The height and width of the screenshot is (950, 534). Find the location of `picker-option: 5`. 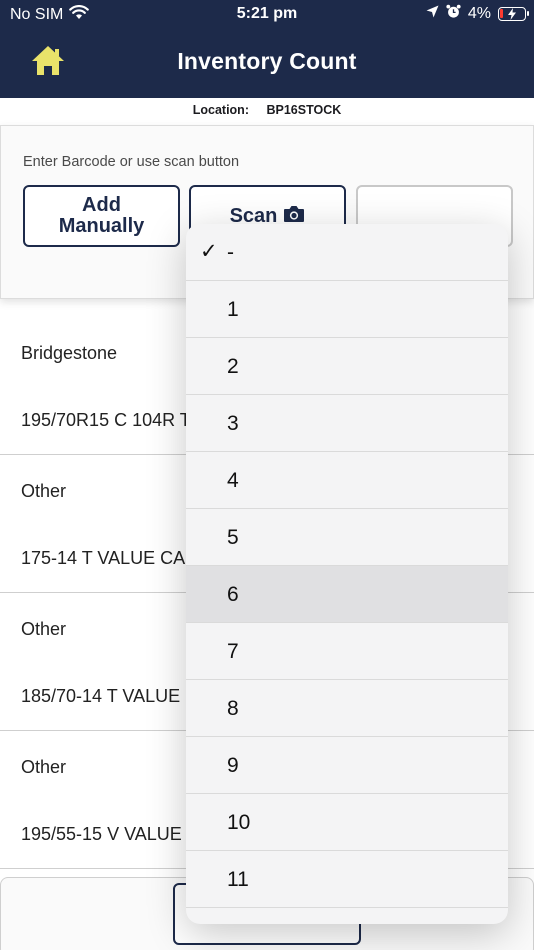

picker-option: 5 is located at coordinates (347, 537).